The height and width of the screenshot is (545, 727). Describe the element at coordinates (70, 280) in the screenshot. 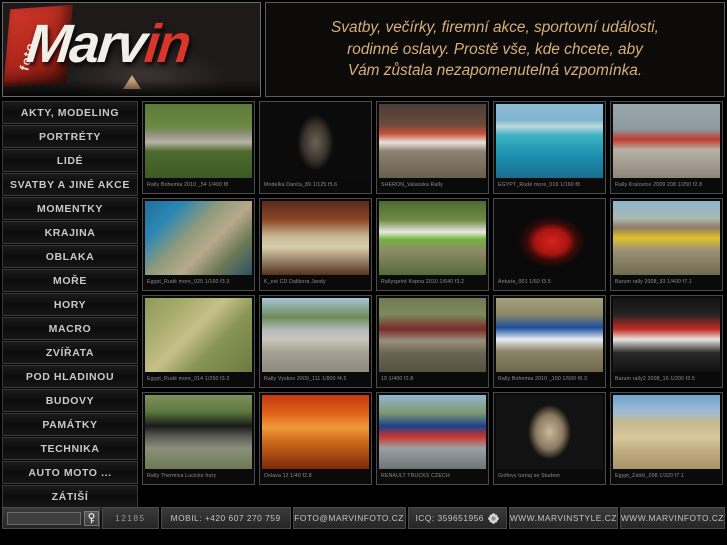

I see `sidebar-item-7: MOŘE` at that location.